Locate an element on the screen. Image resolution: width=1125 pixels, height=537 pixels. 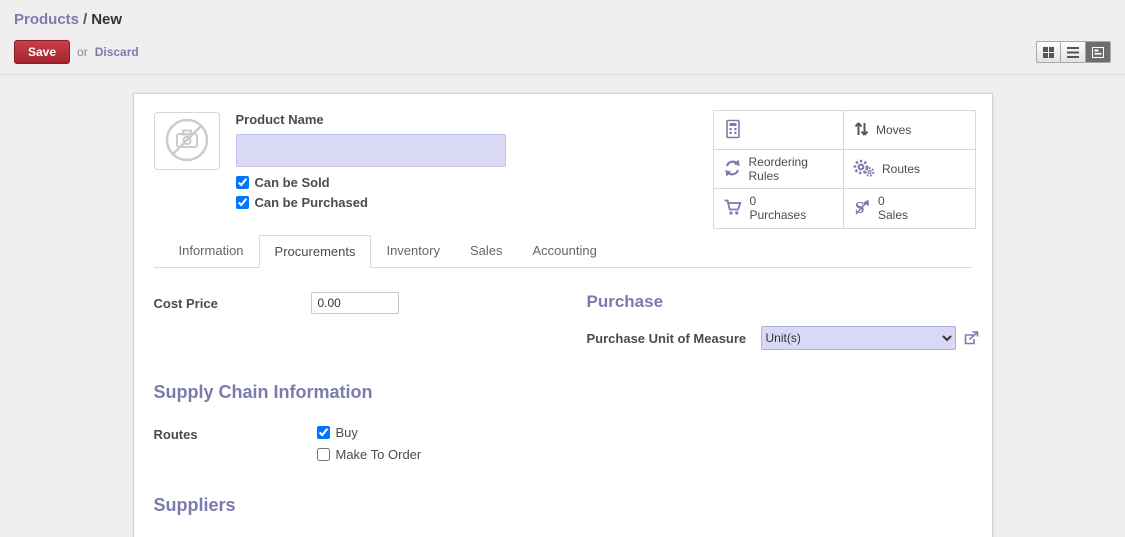
stat-label: Sales is located at coordinates (893, 214).